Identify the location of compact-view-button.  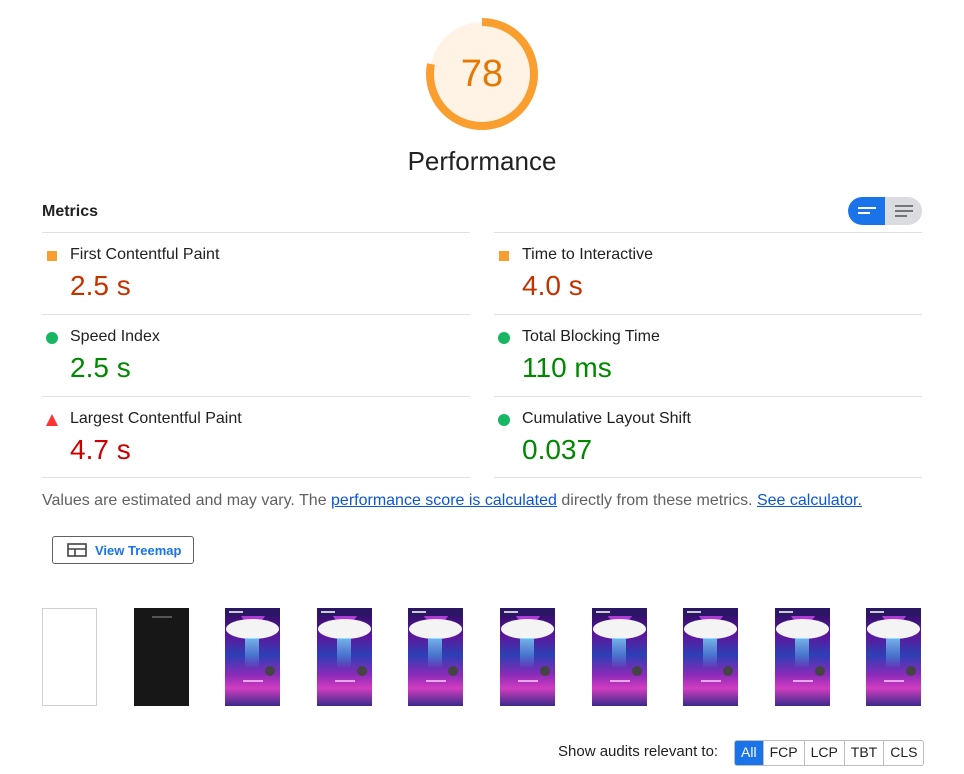
(866, 211).